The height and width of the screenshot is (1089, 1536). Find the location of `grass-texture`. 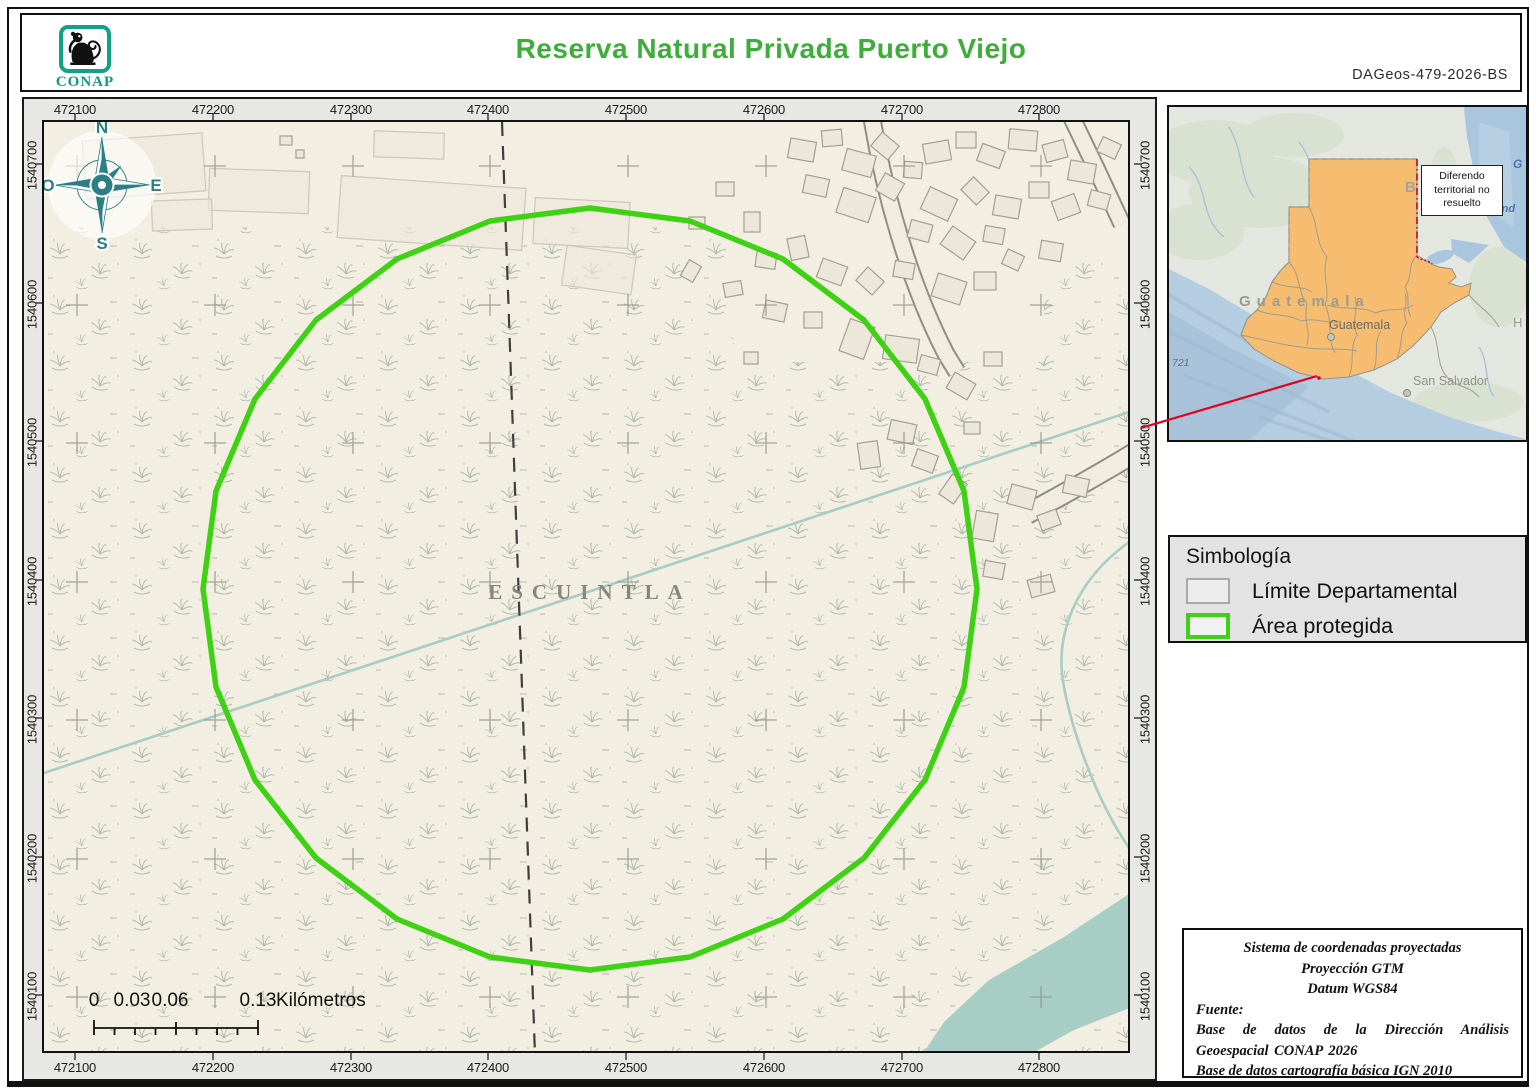

grass-texture is located at coordinates (1086, 312).